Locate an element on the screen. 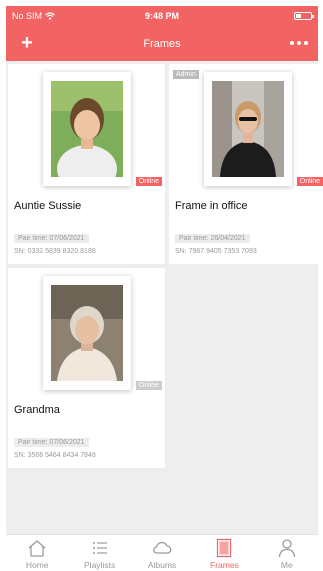 Image resolution: width=323 pixels, height=571 pixels. pair-time: Pair time: 26/04/2021 is located at coordinates (212, 238).